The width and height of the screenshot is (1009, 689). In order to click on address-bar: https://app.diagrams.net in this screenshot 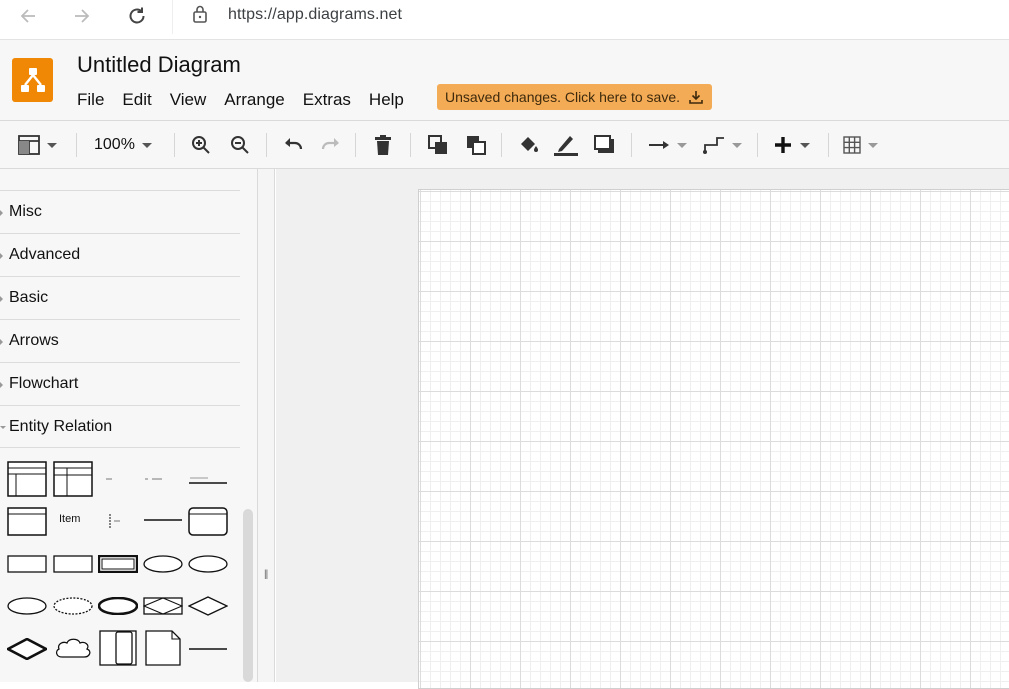, I will do `click(590, 17)`.